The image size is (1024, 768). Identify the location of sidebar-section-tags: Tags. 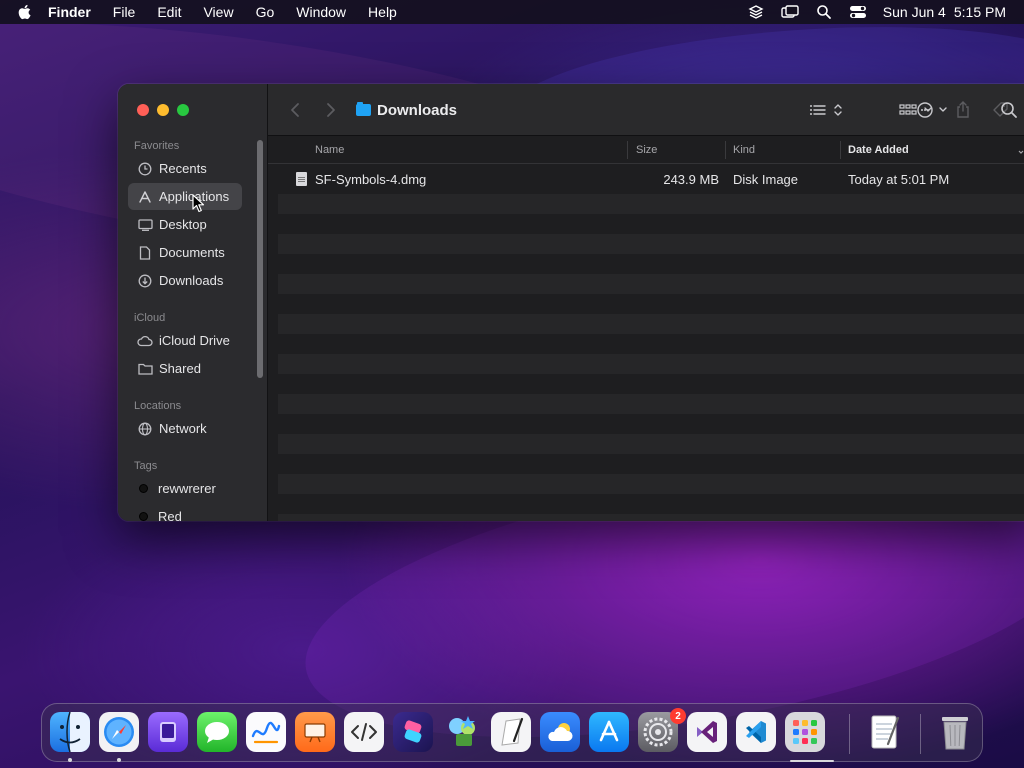
(146, 466).